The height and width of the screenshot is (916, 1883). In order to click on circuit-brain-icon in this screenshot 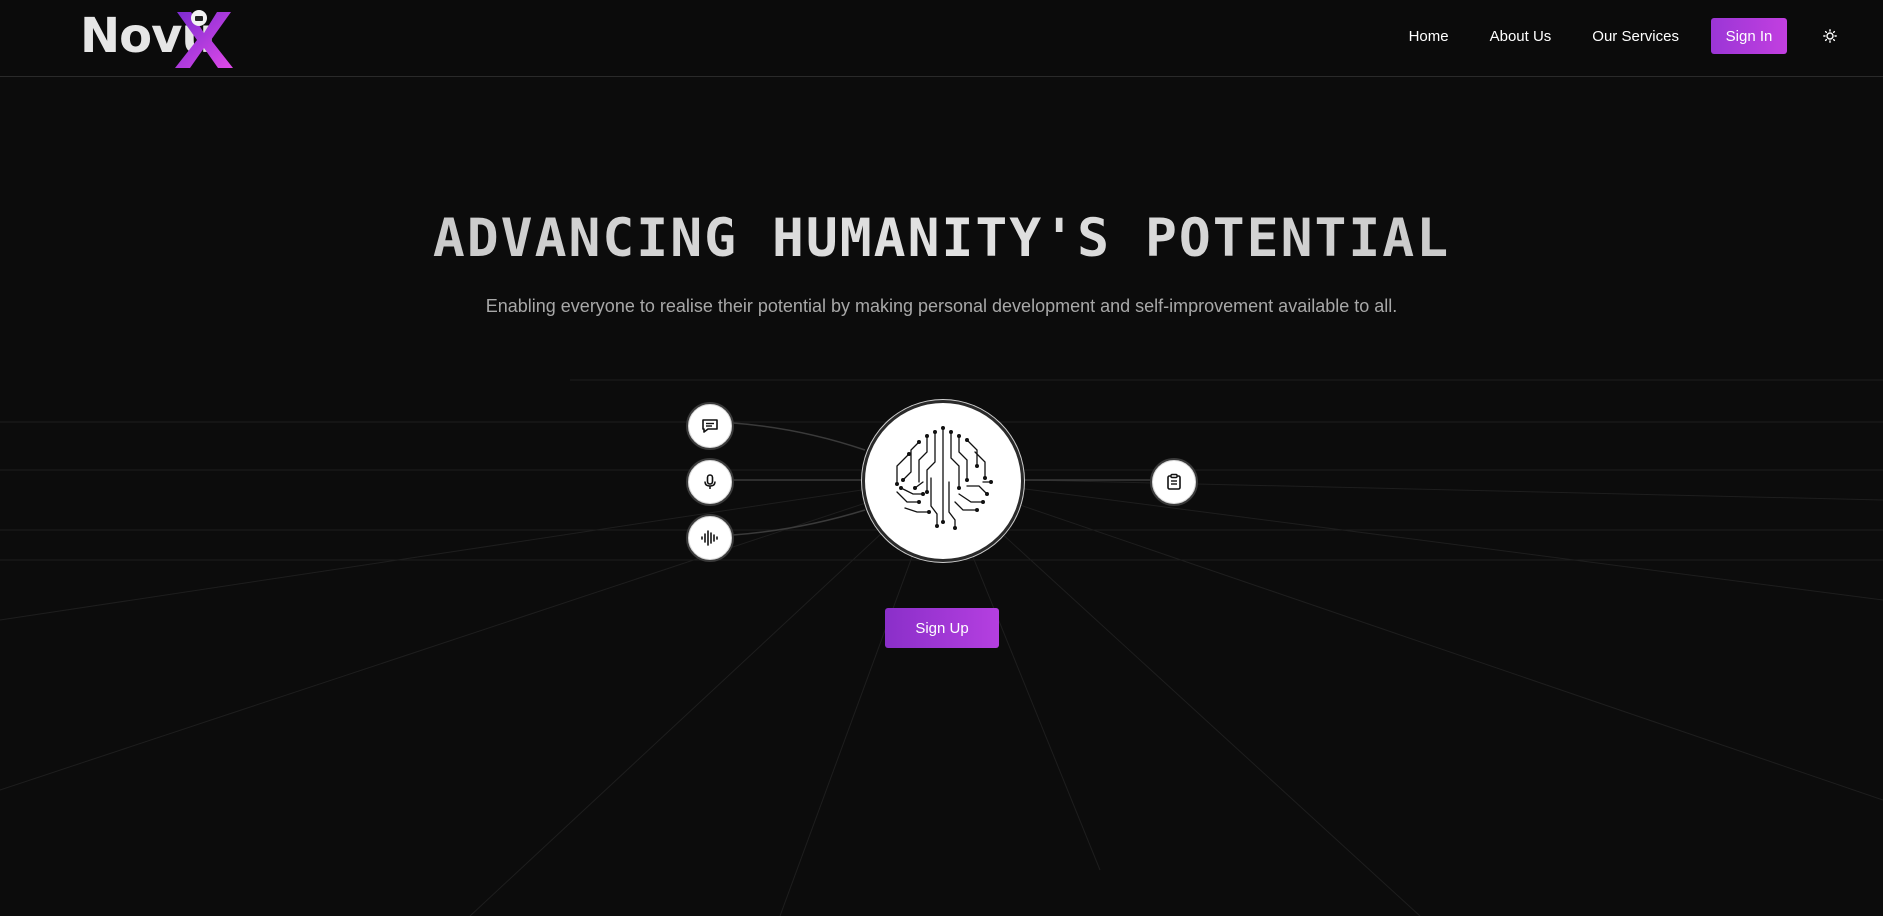, I will do `click(943, 481)`.